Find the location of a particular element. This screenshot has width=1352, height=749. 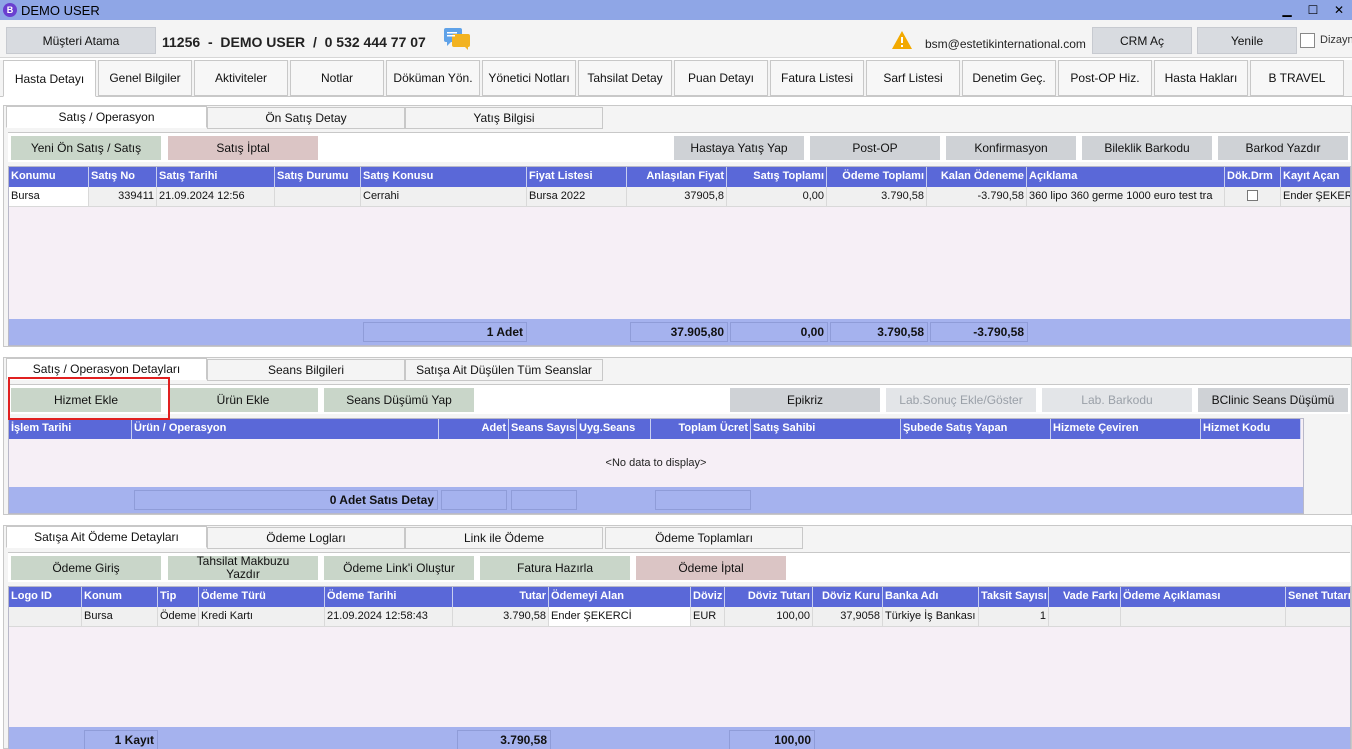

fatura-hazirla-button: Fatura Hazırla is located at coordinates (555, 568).